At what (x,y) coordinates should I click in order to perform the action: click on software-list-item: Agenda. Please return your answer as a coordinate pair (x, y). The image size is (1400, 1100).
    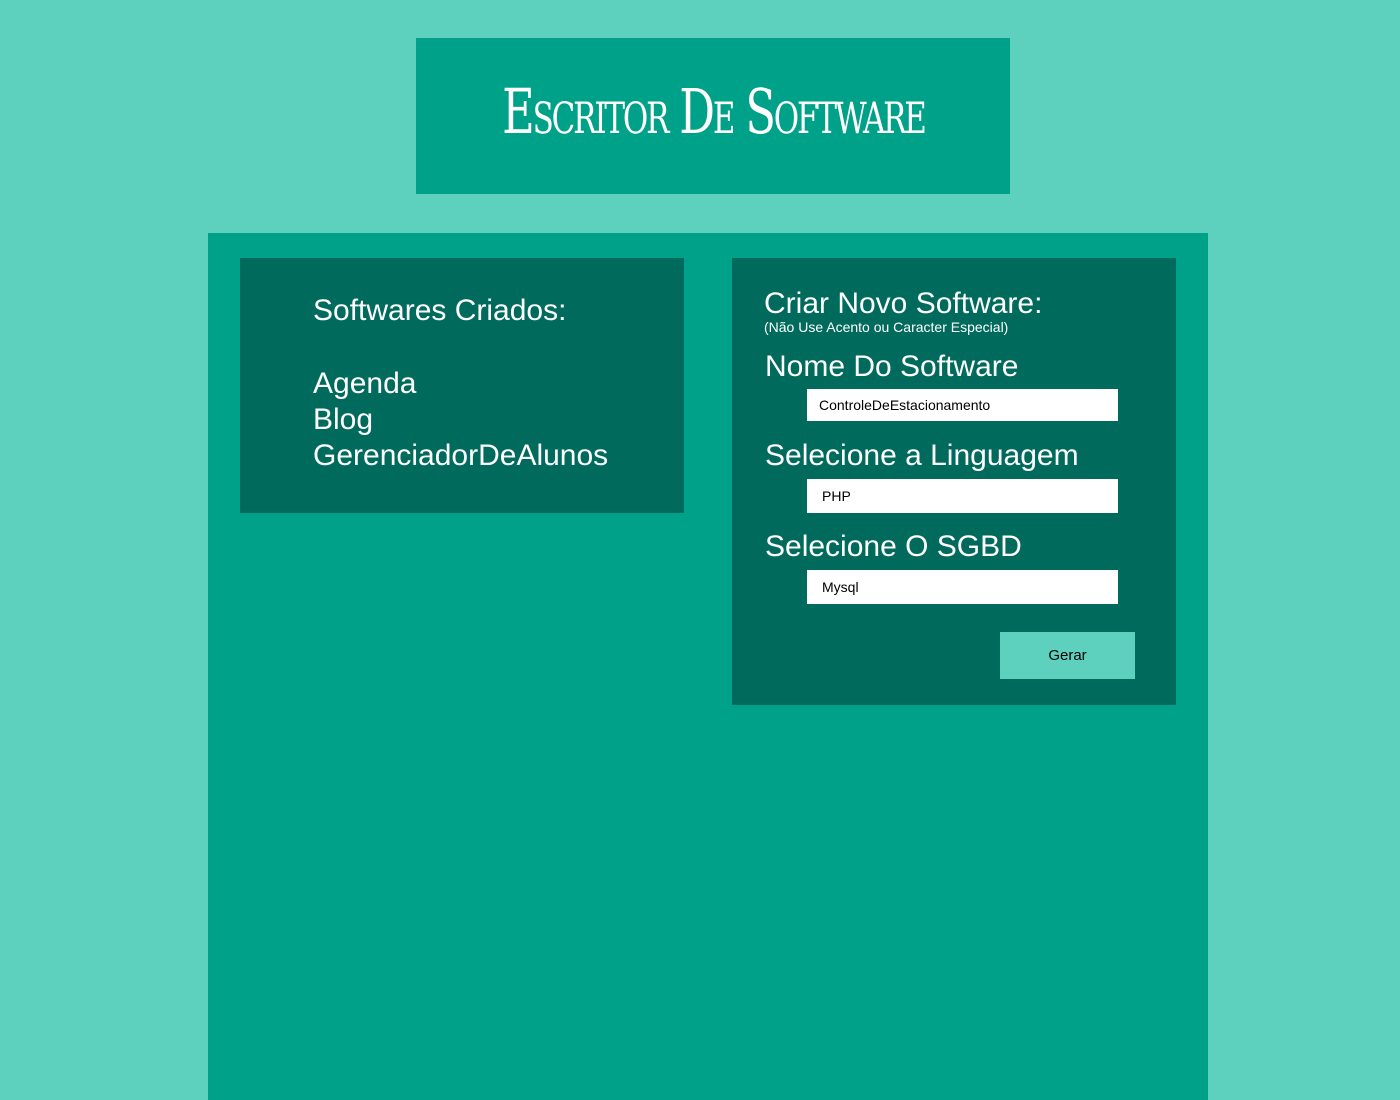
    Looking at the image, I should click on (460, 384).